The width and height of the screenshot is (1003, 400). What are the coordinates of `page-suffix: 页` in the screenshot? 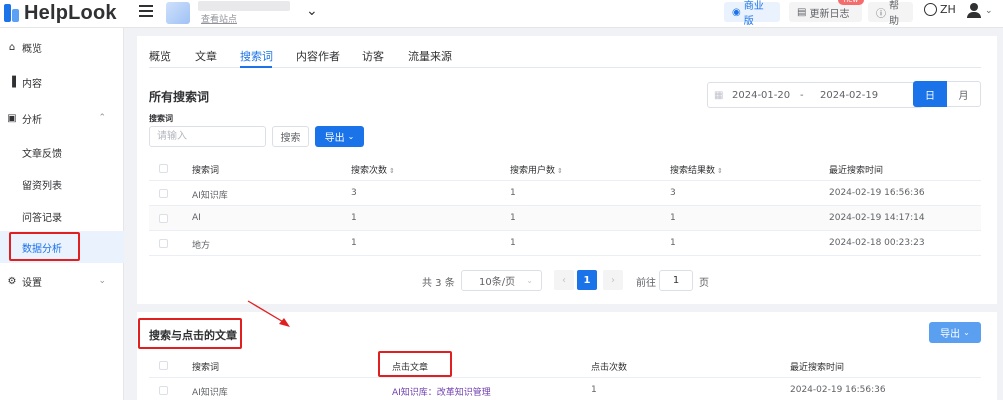 It's located at (704, 283).